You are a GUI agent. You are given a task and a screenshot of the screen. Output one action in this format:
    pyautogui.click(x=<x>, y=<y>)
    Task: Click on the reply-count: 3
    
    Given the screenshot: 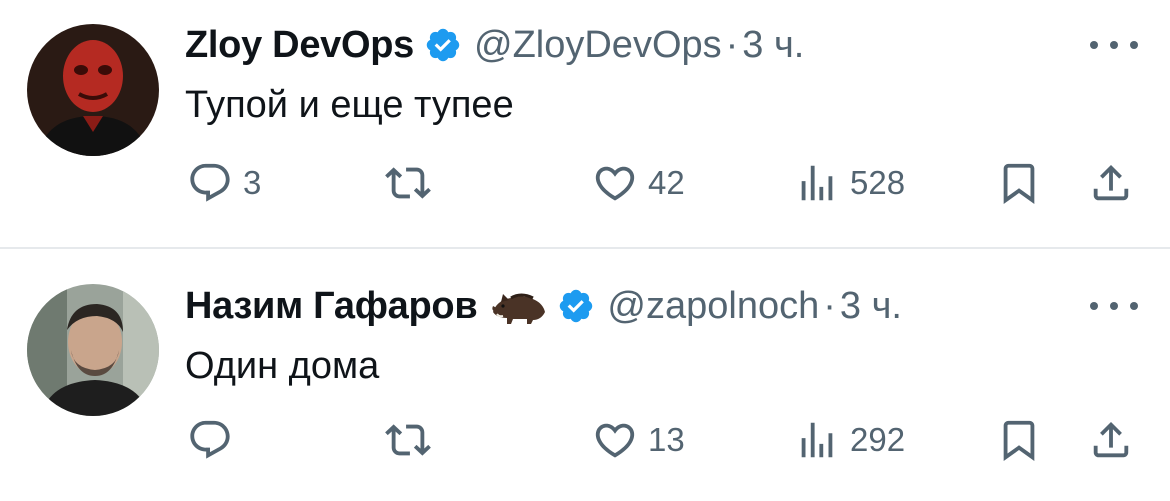 What is the action you would take?
    pyautogui.click(x=252, y=182)
    